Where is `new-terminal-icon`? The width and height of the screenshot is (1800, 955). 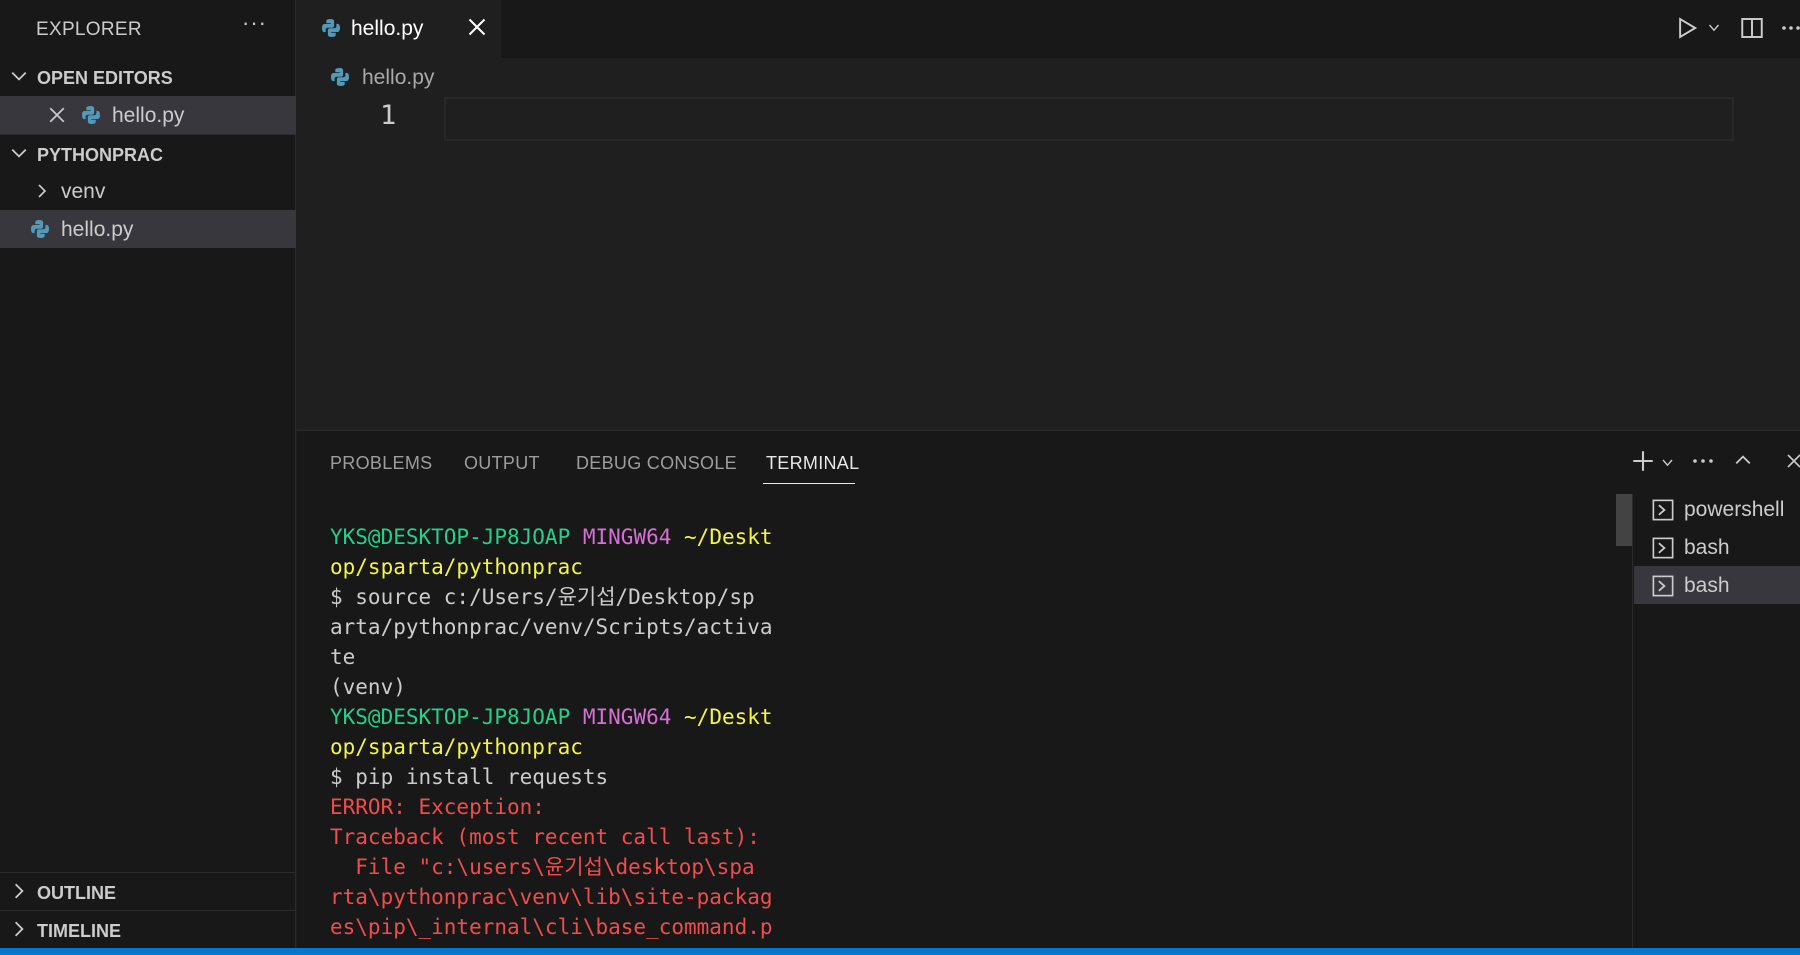 new-terminal-icon is located at coordinates (1643, 461).